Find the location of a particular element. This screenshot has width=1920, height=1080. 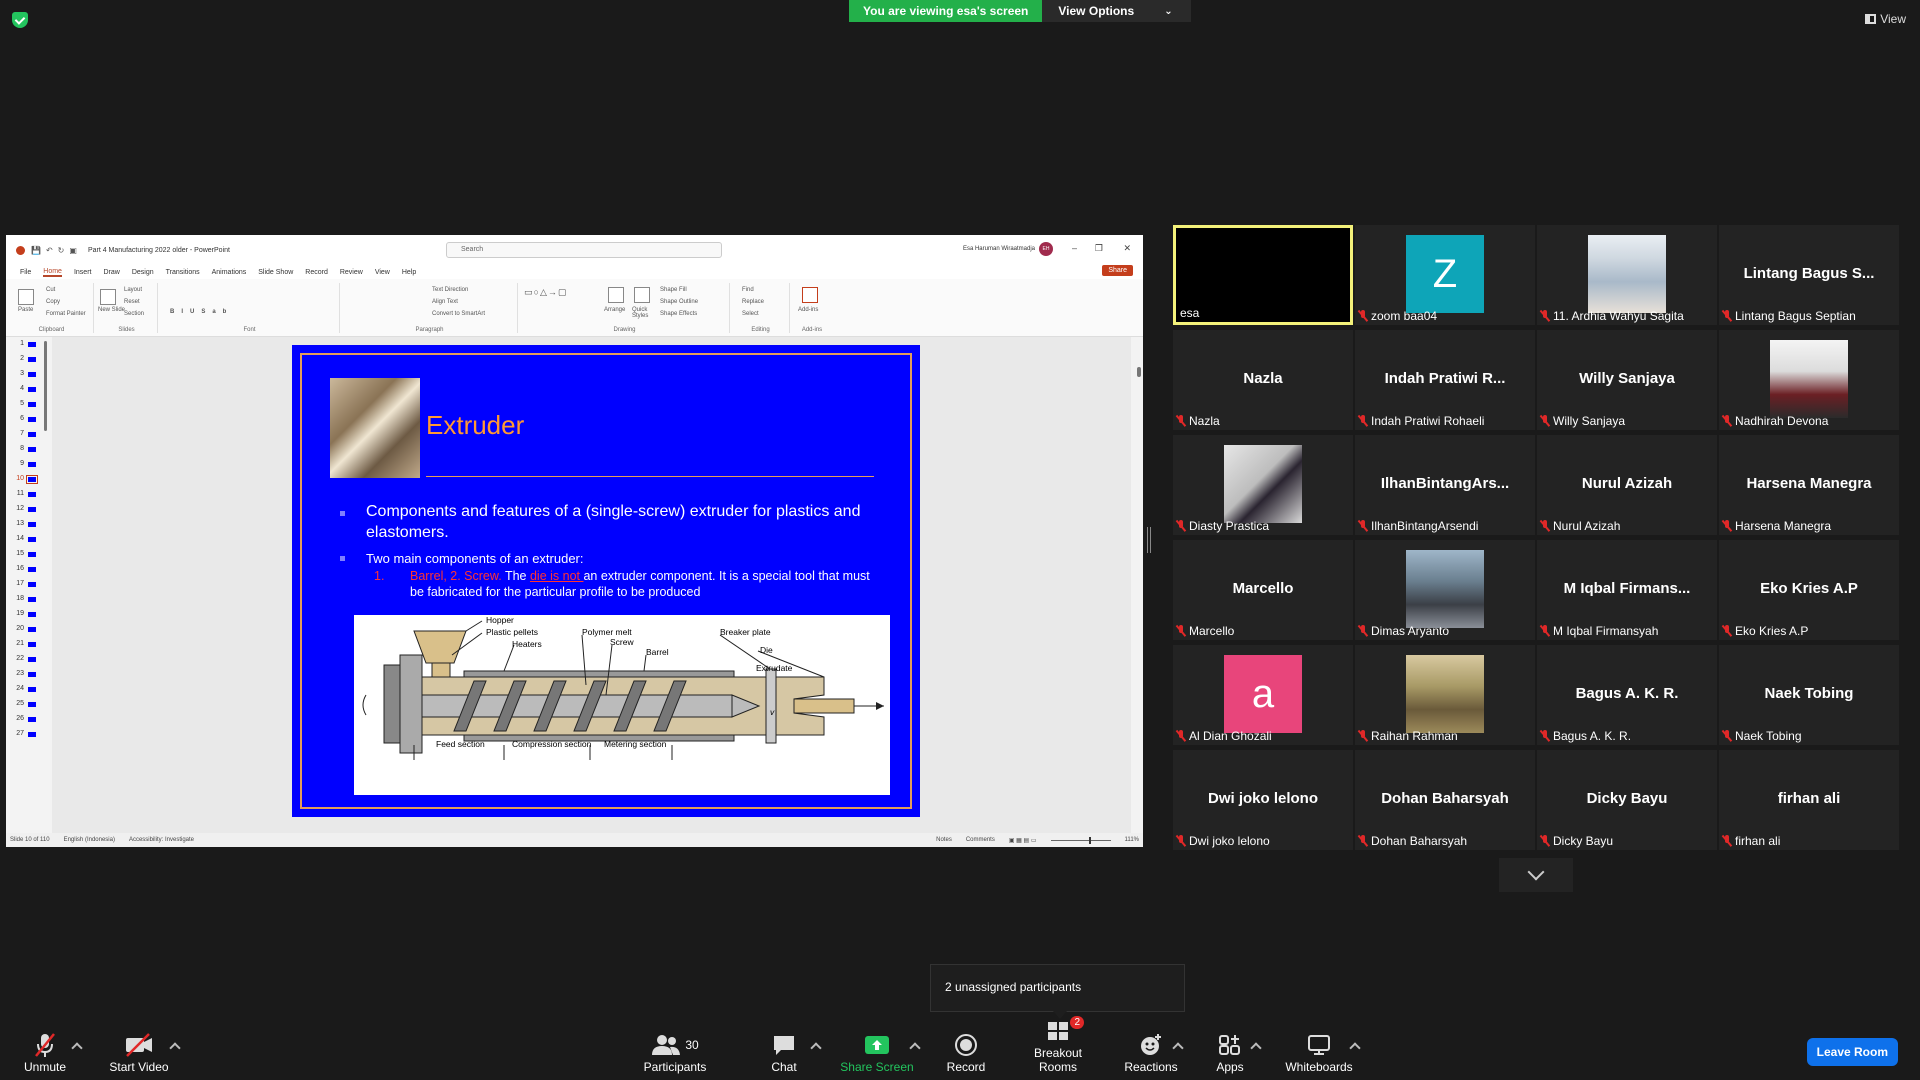

participant-tile: Diasty Prastica is located at coordinates (1263, 485).